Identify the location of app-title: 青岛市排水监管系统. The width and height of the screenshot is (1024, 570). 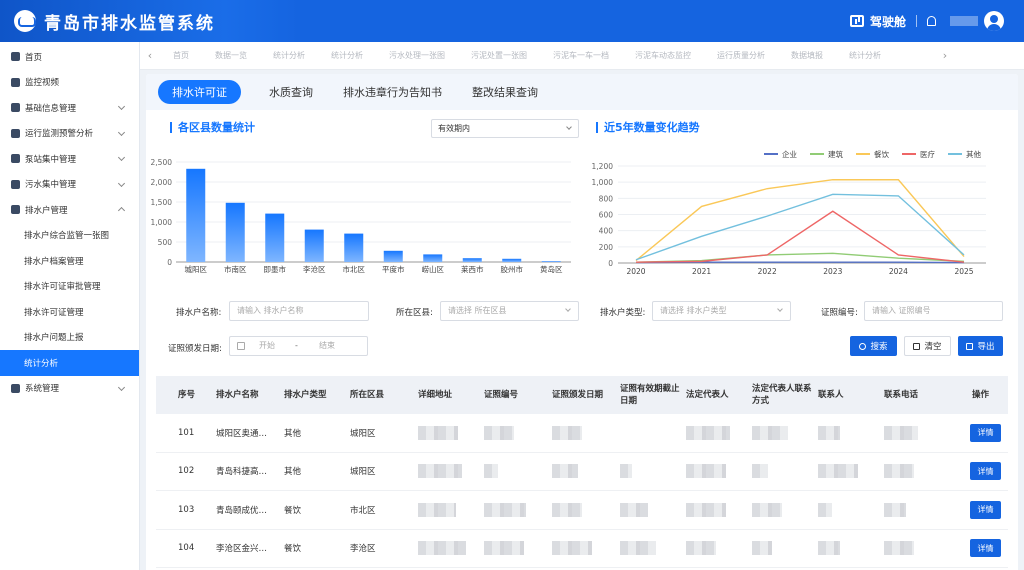
(129, 23).